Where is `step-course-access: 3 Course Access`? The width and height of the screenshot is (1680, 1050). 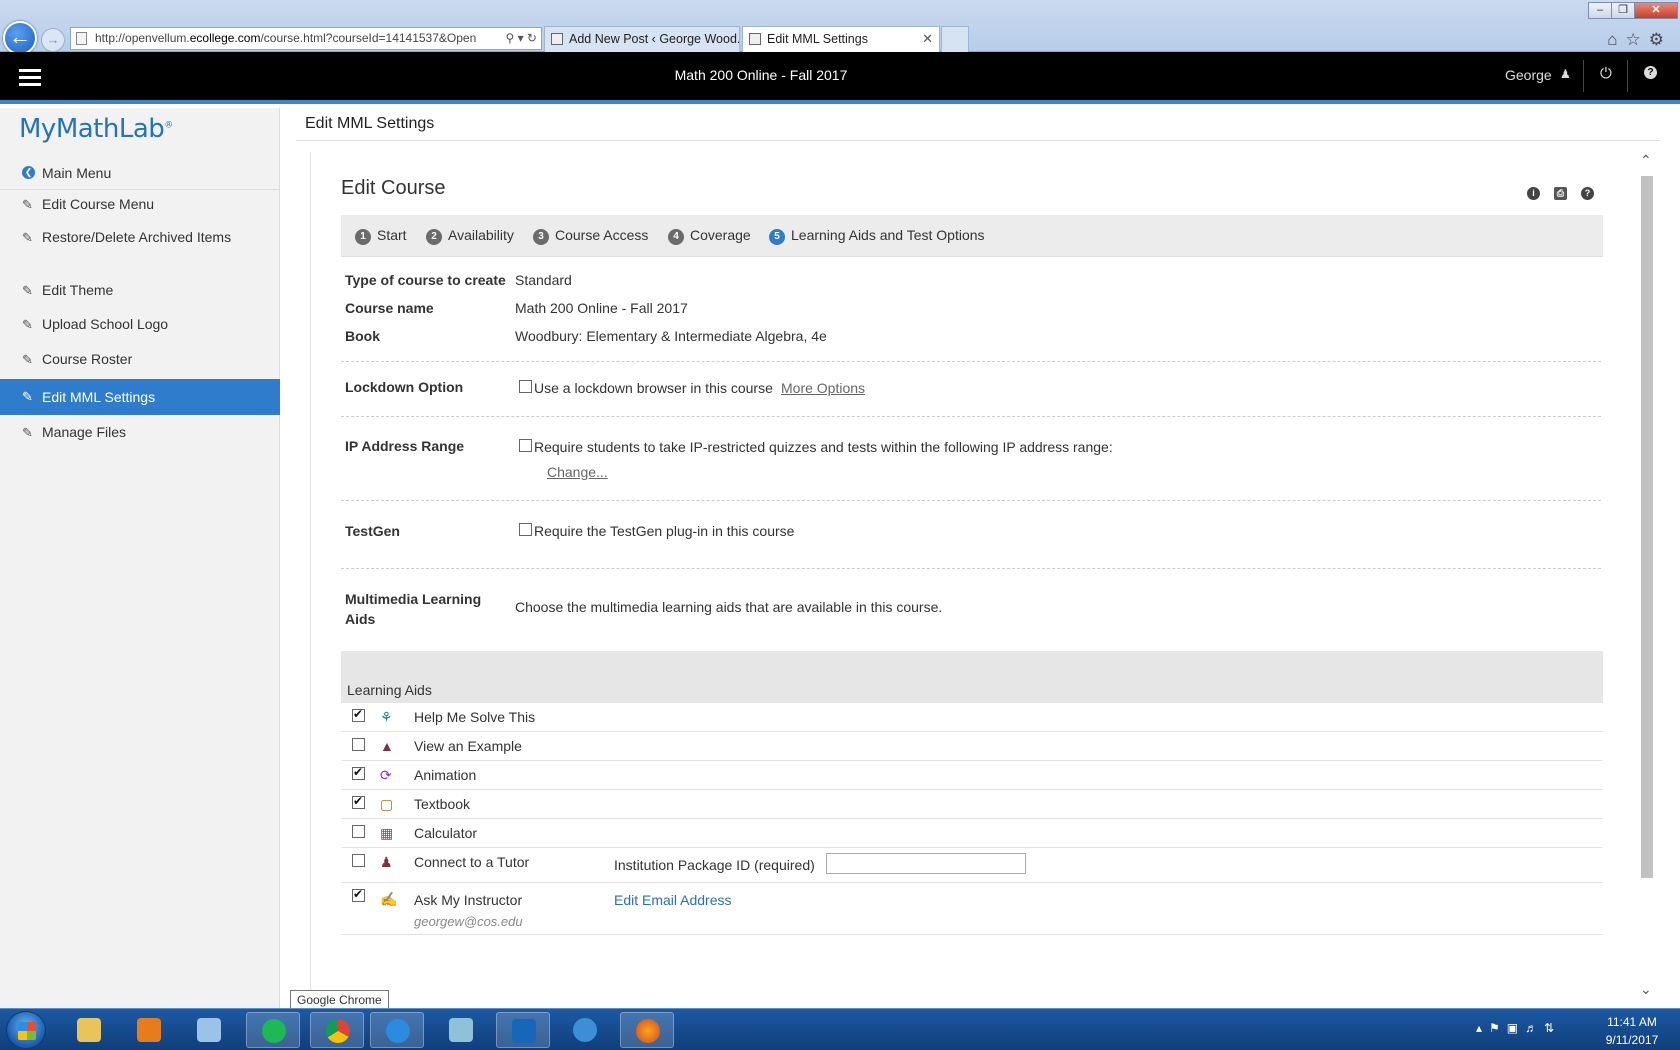
step-course-access: 3 Course Access is located at coordinates (590, 236).